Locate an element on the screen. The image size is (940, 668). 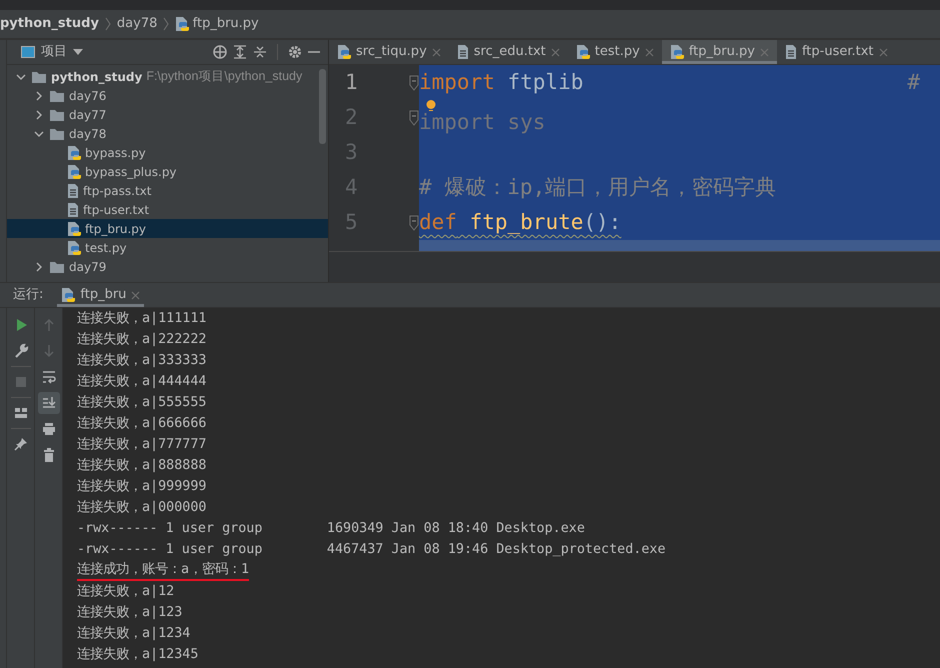
console-line: 连接失败，a|333333 is located at coordinates (141, 361).